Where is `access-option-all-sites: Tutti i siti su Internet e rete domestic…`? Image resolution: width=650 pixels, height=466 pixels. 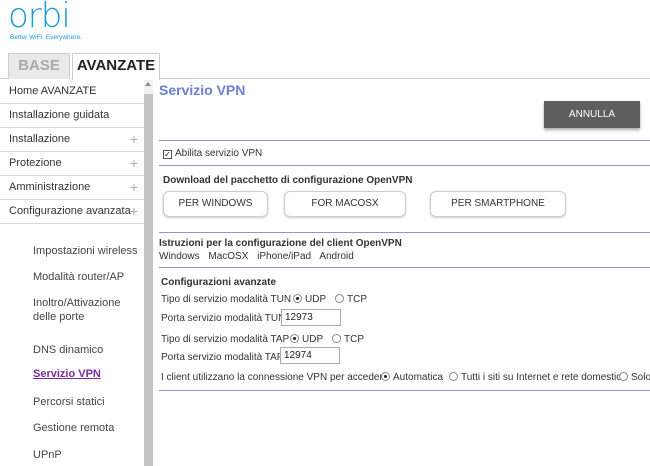 access-option-all-sites: Tutti i siti su Internet e rete domestic… is located at coordinates (538, 377).